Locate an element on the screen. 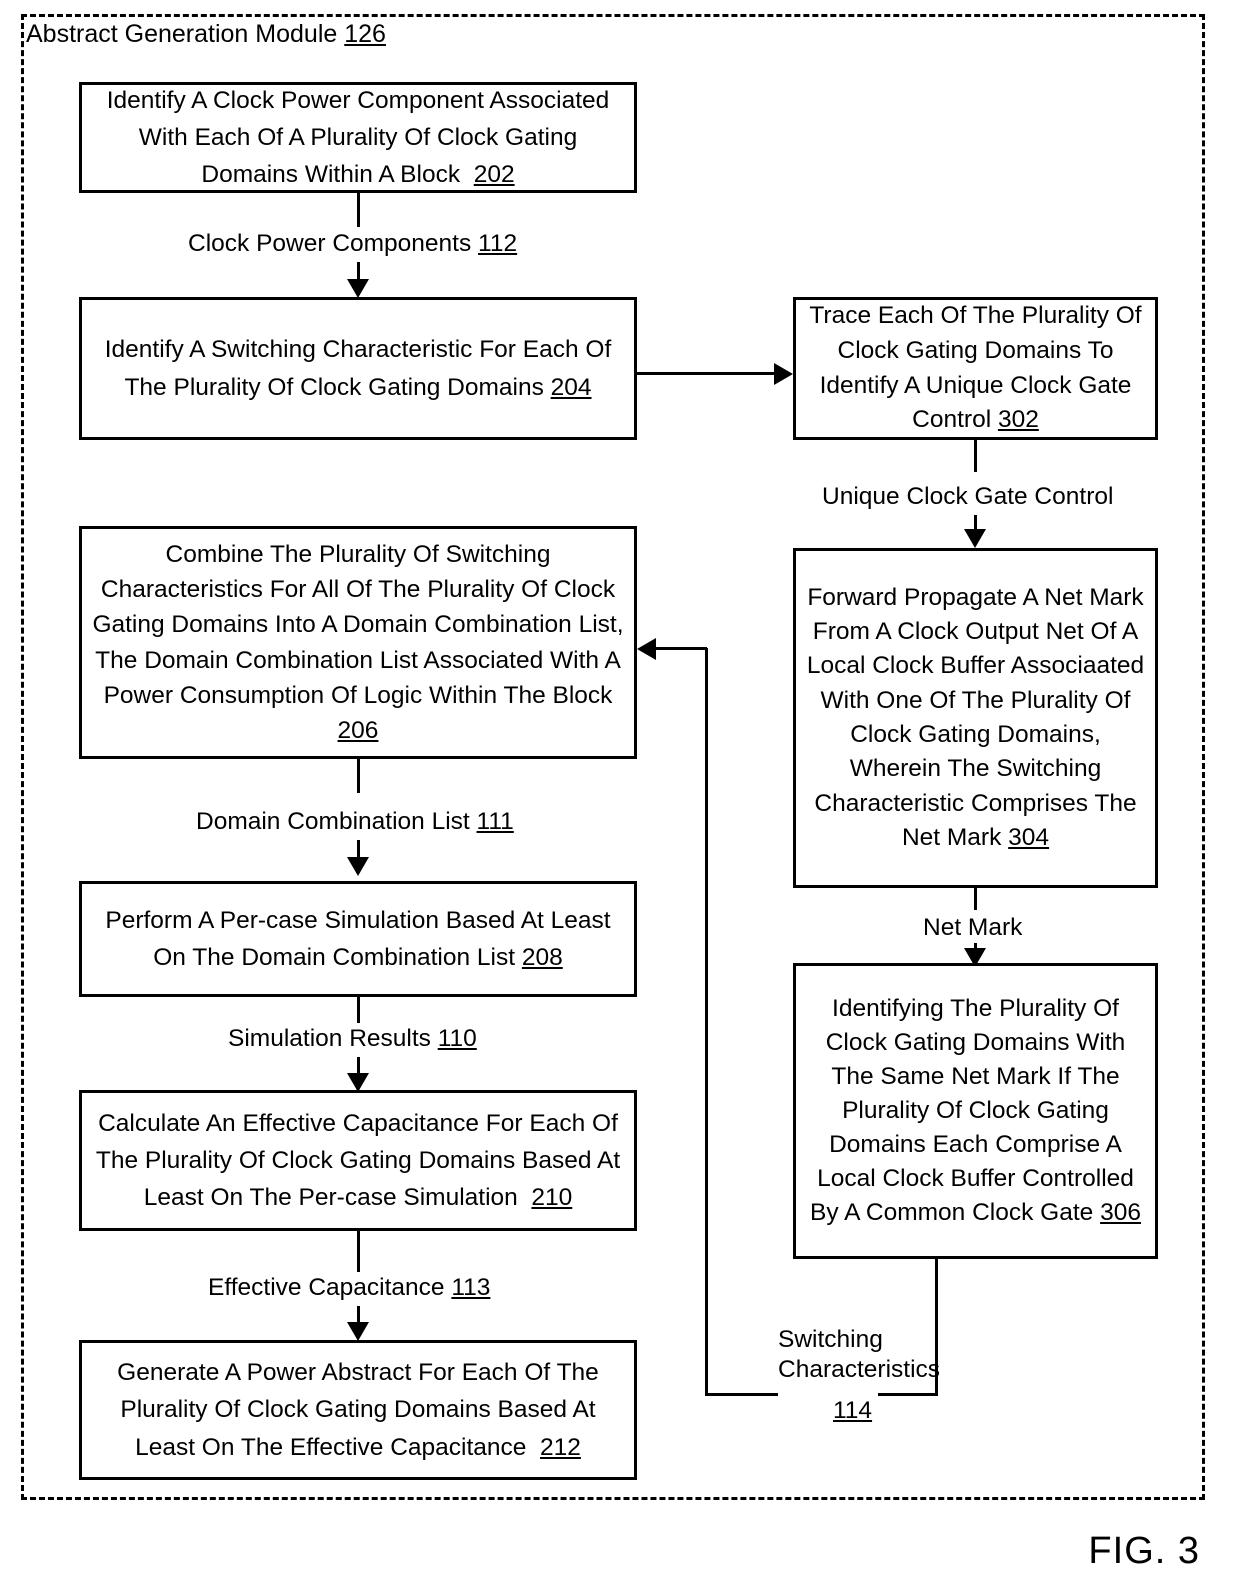 Image resolution: width=1240 pixels, height=1591 pixels. box-302-line2: Clock Gating Domains To is located at coordinates (975, 350).